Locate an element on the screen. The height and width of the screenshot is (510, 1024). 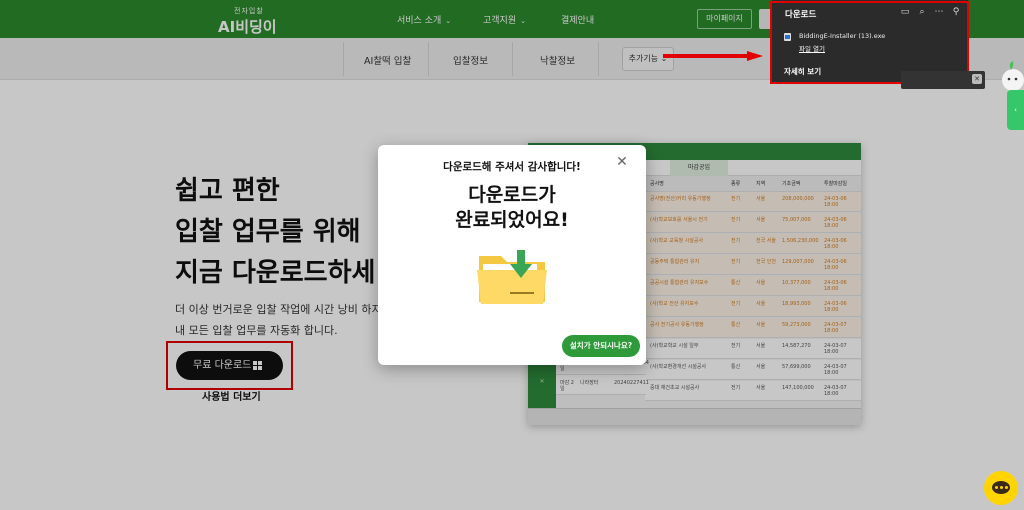
folder-download-icon is located at coordinates (512, 277).